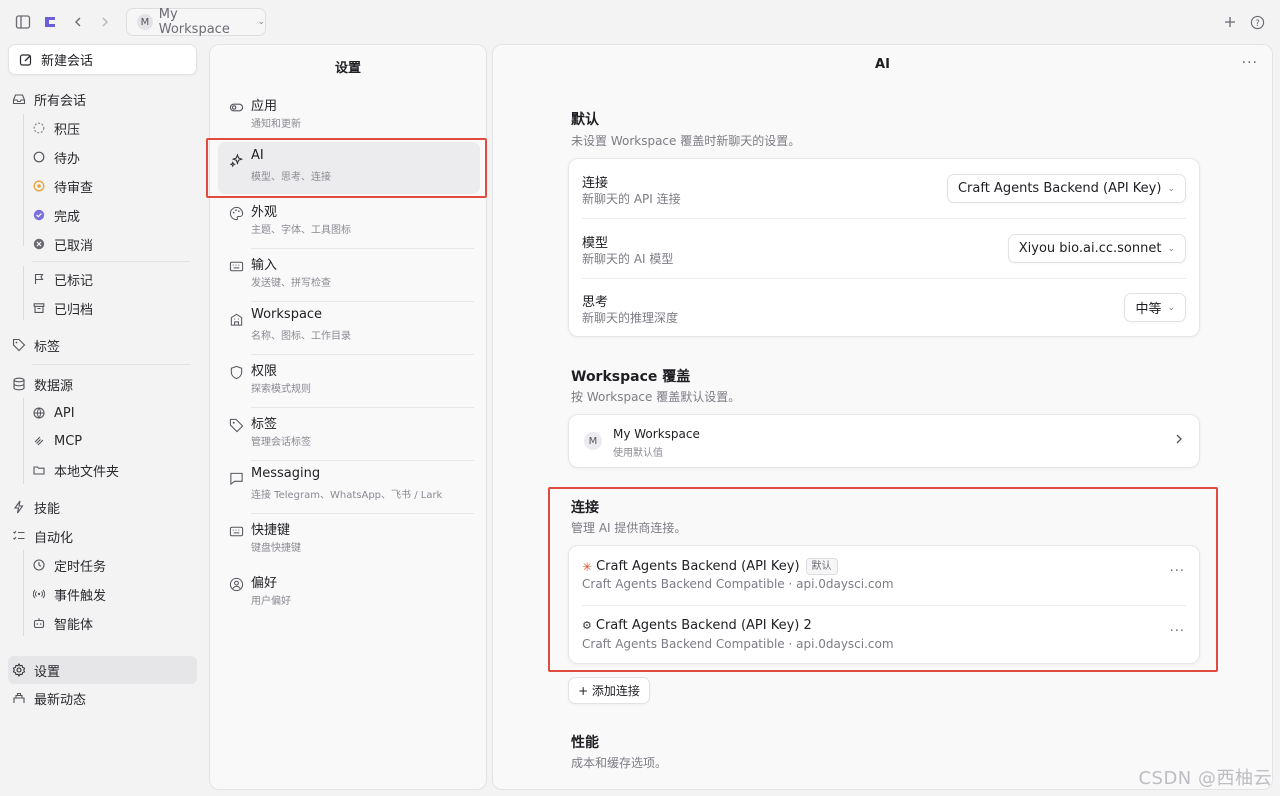 The width and height of the screenshot is (1280, 796). I want to click on checklist-icon, so click(19, 536).